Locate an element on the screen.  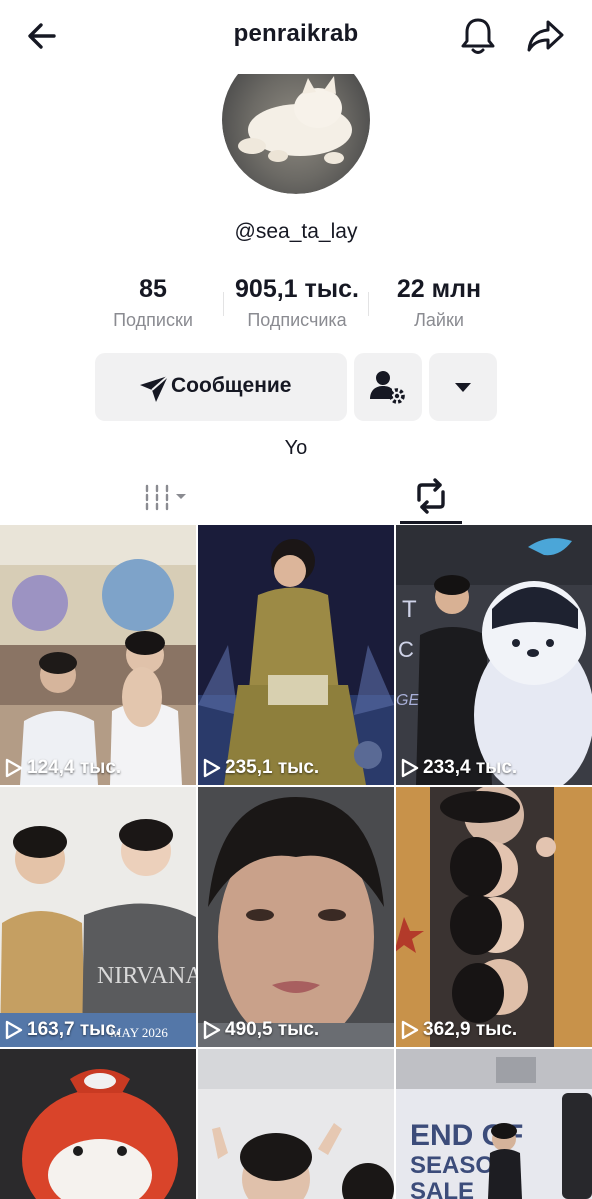
svg-text: GE is located at coordinates (407, 700).